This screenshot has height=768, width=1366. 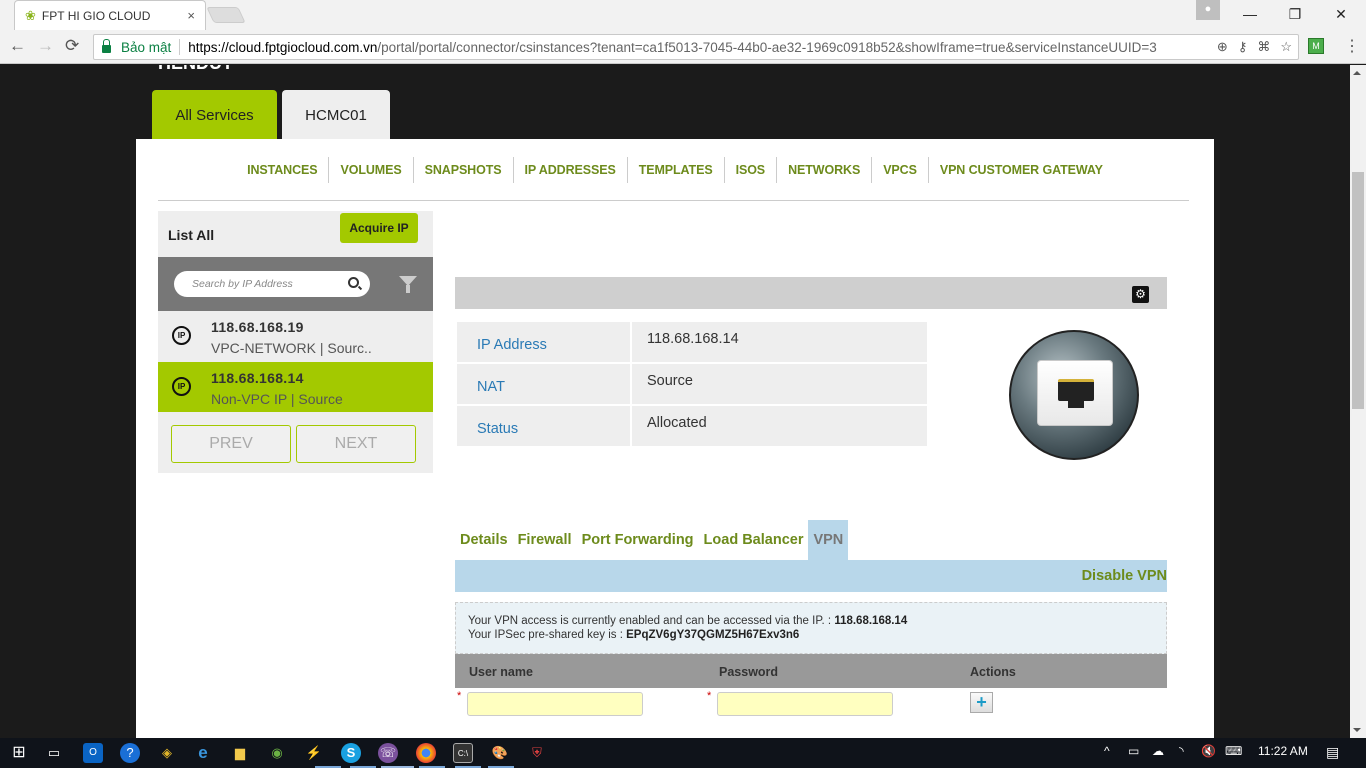 I want to click on viber-icon: ☏, so click(x=388, y=753).